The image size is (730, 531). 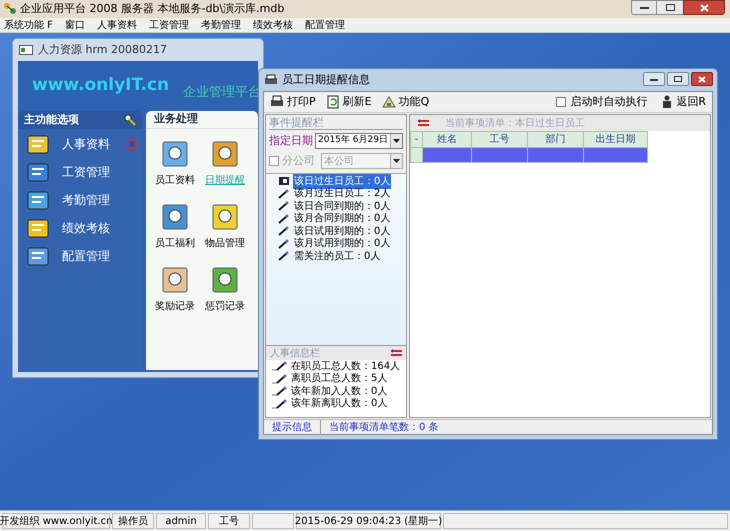 What do you see at coordinates (102, 50) in the screenshot?
I see `hrm-window-title: 人力资源 hrm 20080217` at bounding box center [102, 50].